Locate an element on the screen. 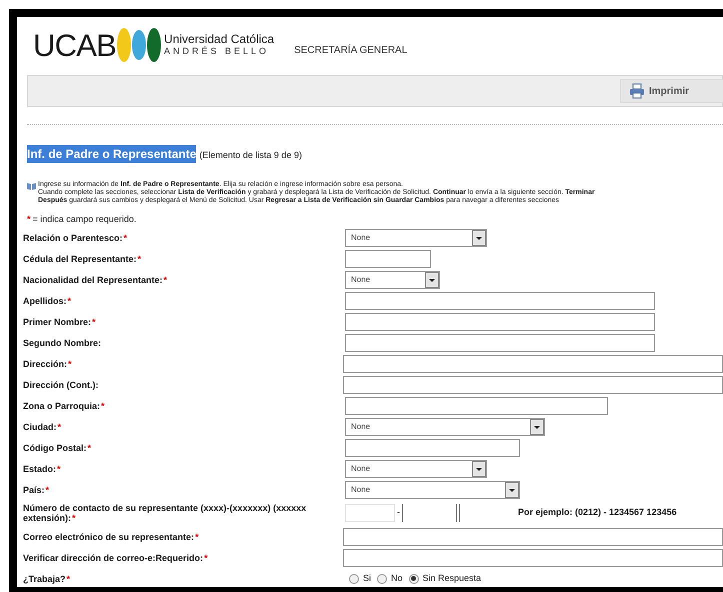  field-label: Nacionalidad del Representante:* is located at coordinates (95, 279).